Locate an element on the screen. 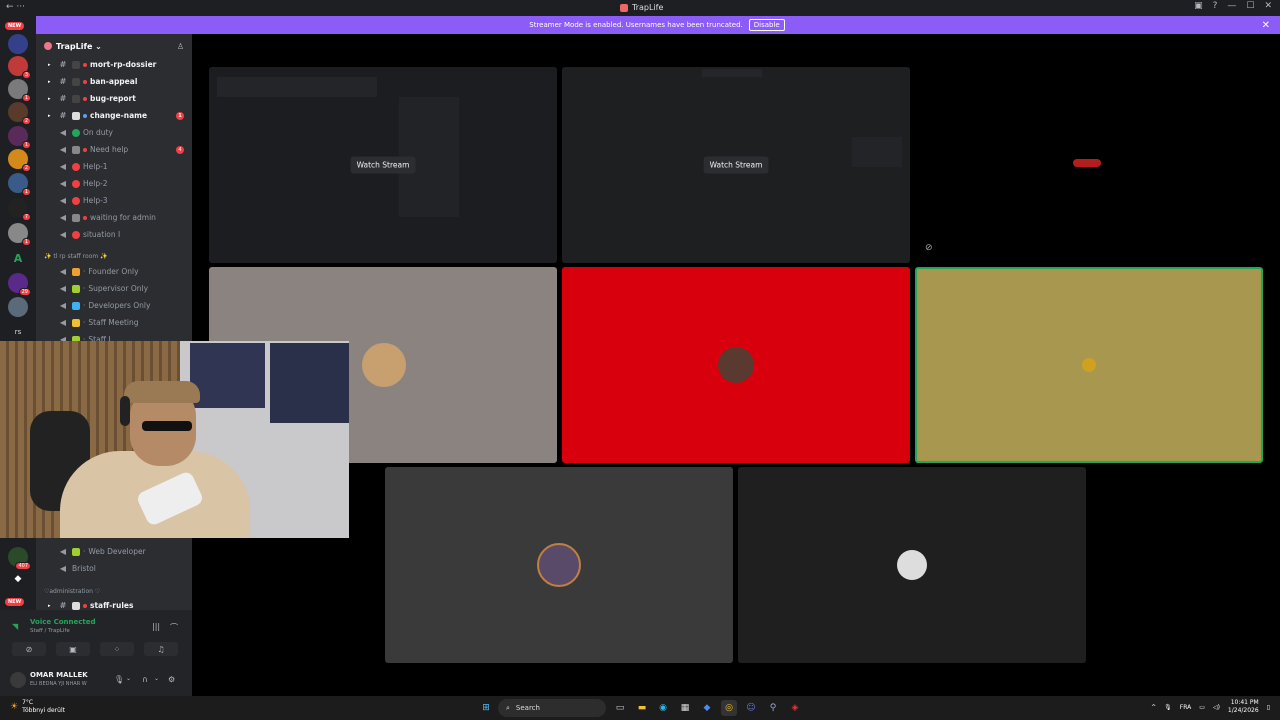  mail-app-icon: ◆ is located at coordinates (707, 708).